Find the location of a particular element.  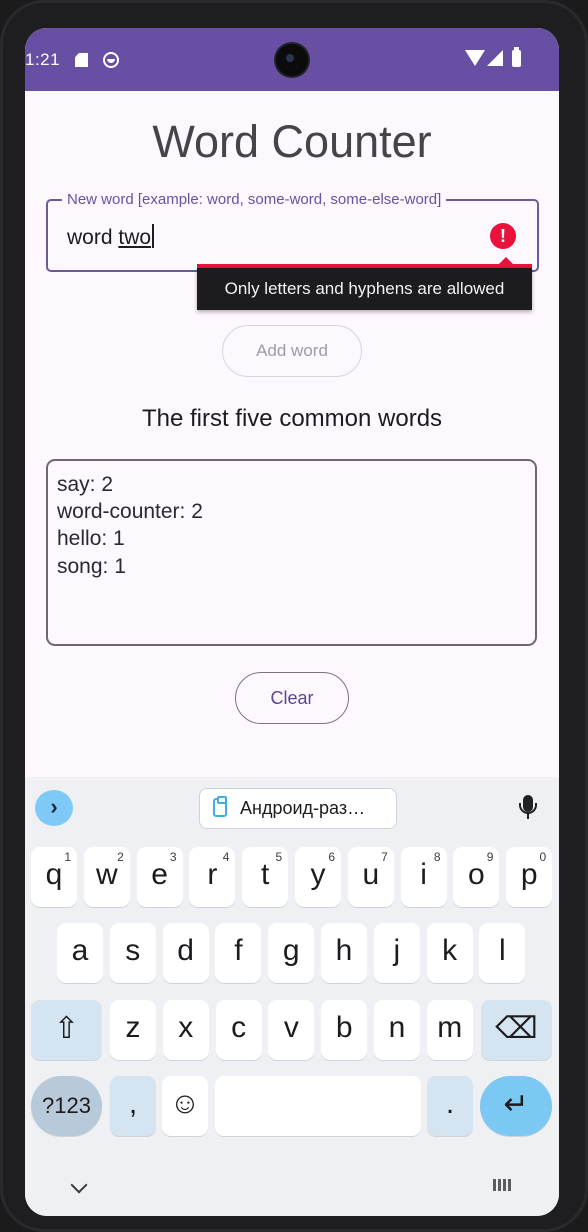

new-word-value: word two is located at coordinates (111, 237).